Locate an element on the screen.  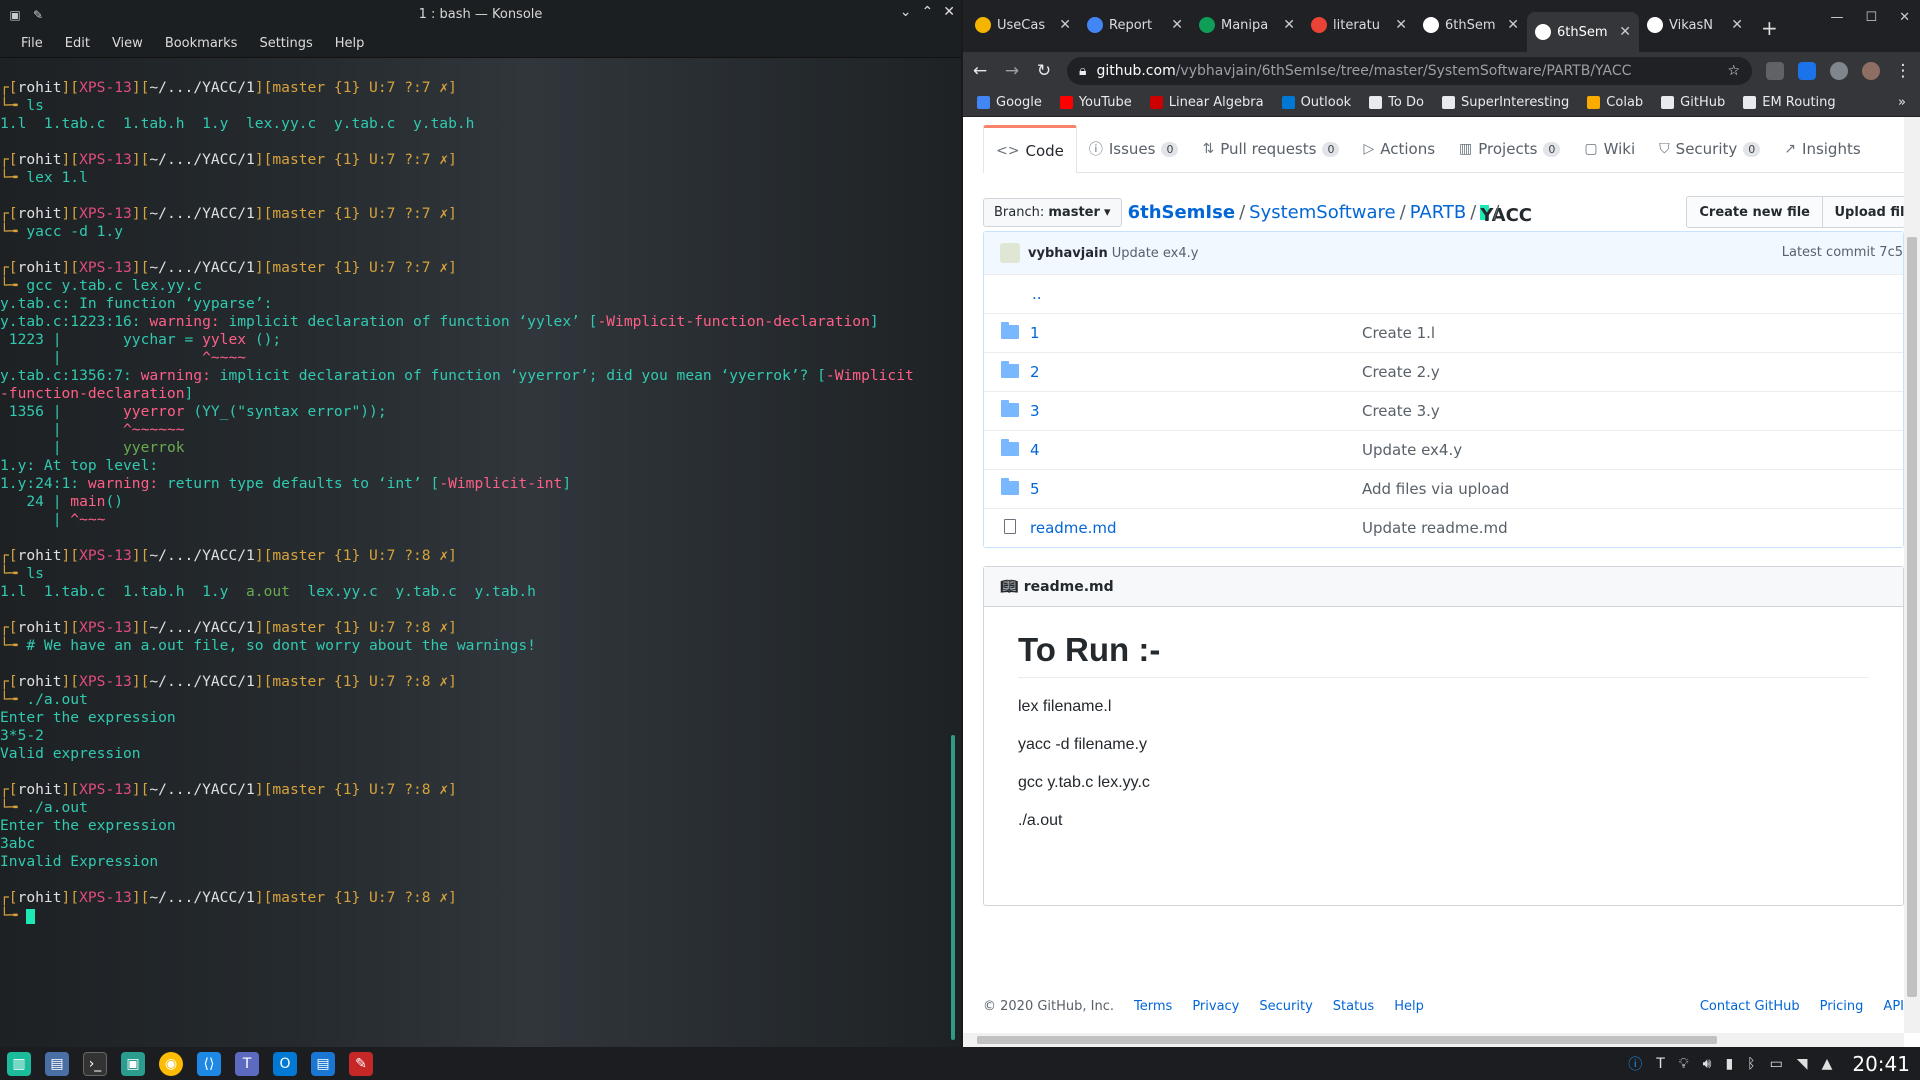
latest-commit: Latest commit 7c5 is located at coordinates (1842, 252).